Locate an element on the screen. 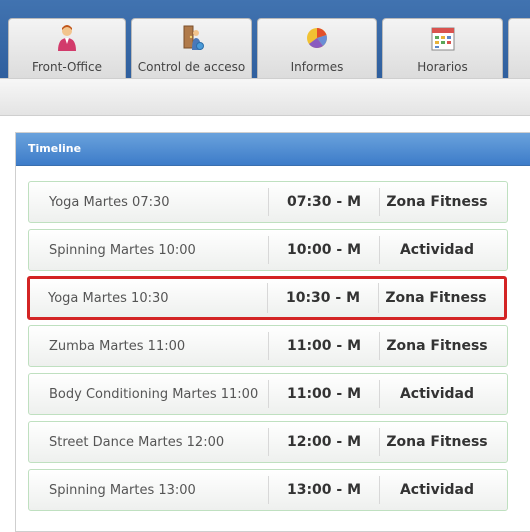  tab-informes: Informes is located at coordinates (317, 48).